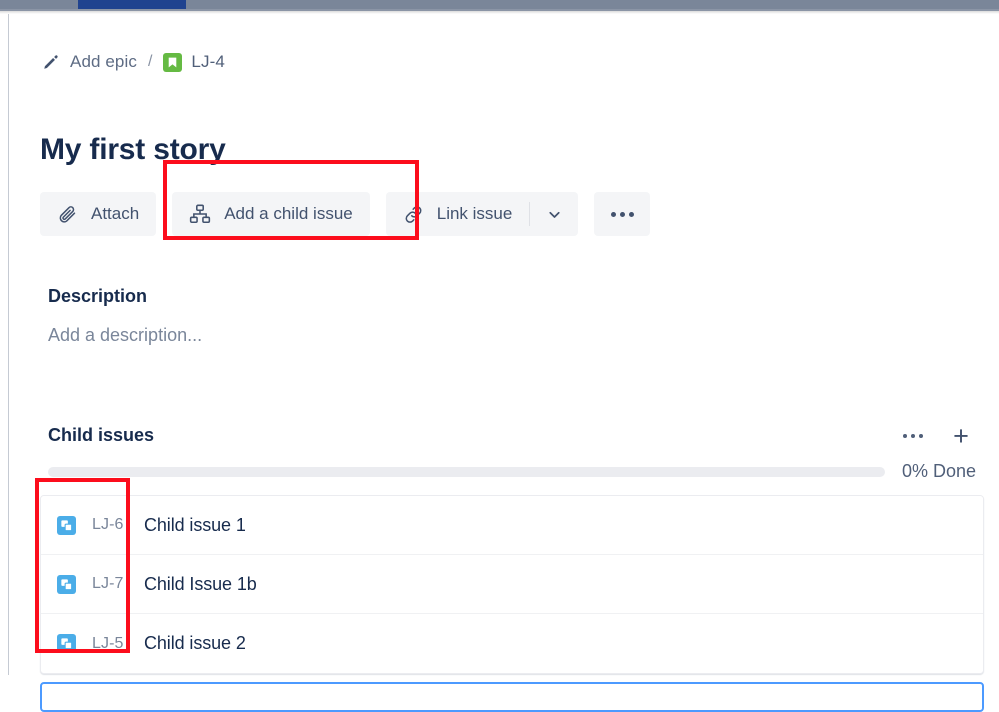 Image resolution: width=999 pixels, height=712 pixels. What do you see at coordinates (118, 644) in the screenshot?
I see `child-issue-key: LJ-5` at bounding box center [118, 644].